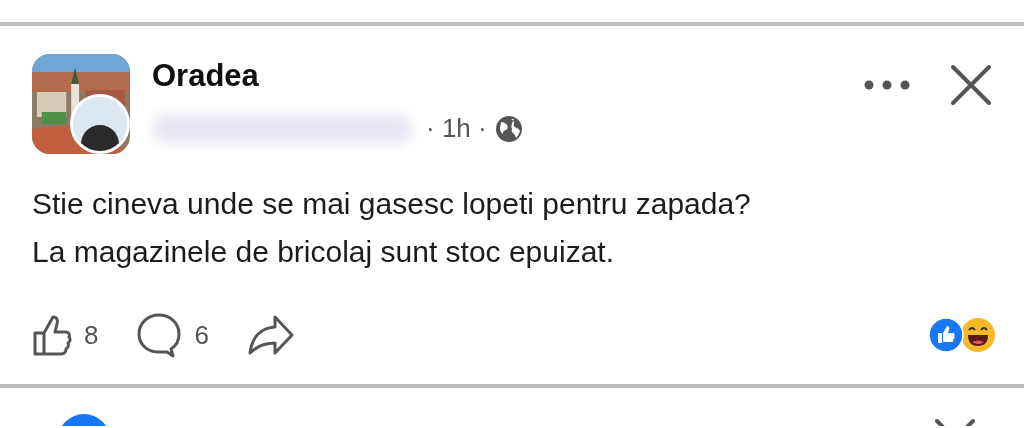 The width and height of the screenshot is (1024, 428). What do you see at coordinates (159, 335) in the screenshot?
I see `comment-icon` at bounding box center [159, 335].